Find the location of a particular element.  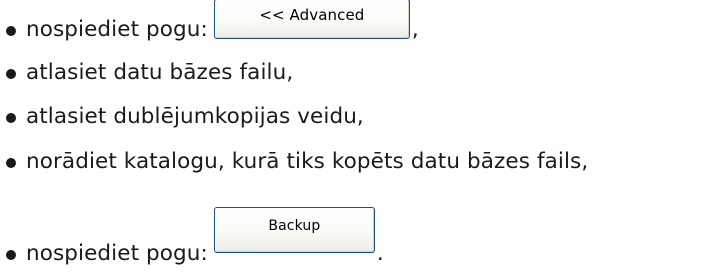

advanced-button: << Advanced is located at coordinates (311, 19).